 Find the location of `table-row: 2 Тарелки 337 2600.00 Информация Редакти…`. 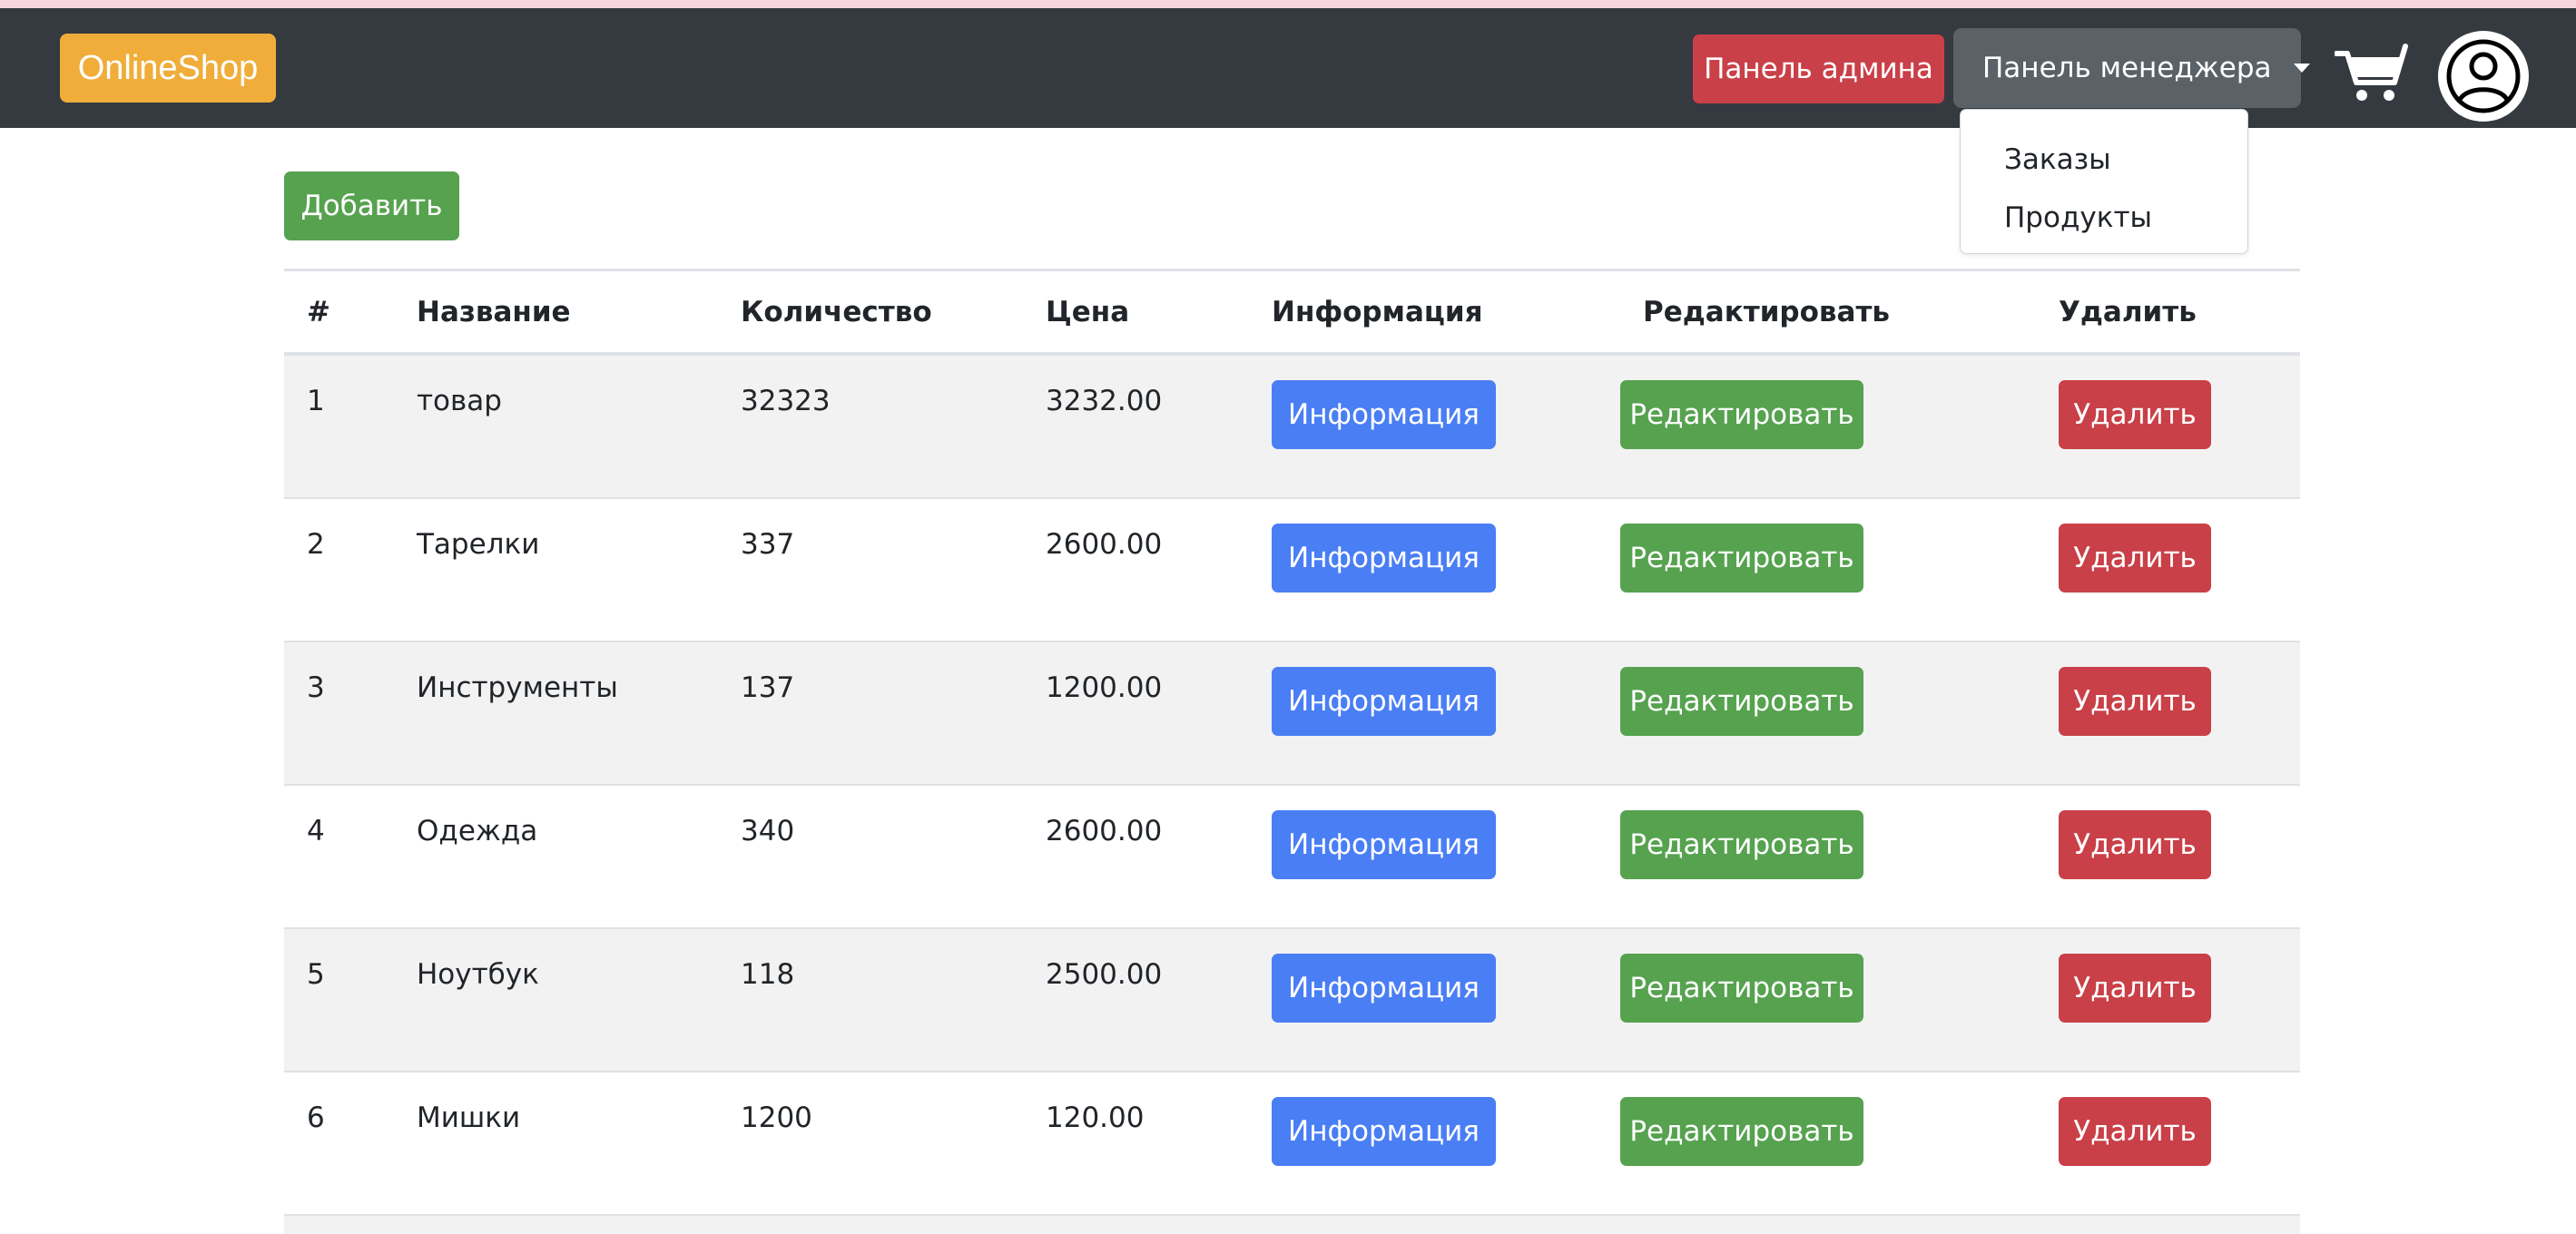

table-row: 2 Тарелки 337 2600.00 Информация Редакти… is located at coordinates (1292, 571).